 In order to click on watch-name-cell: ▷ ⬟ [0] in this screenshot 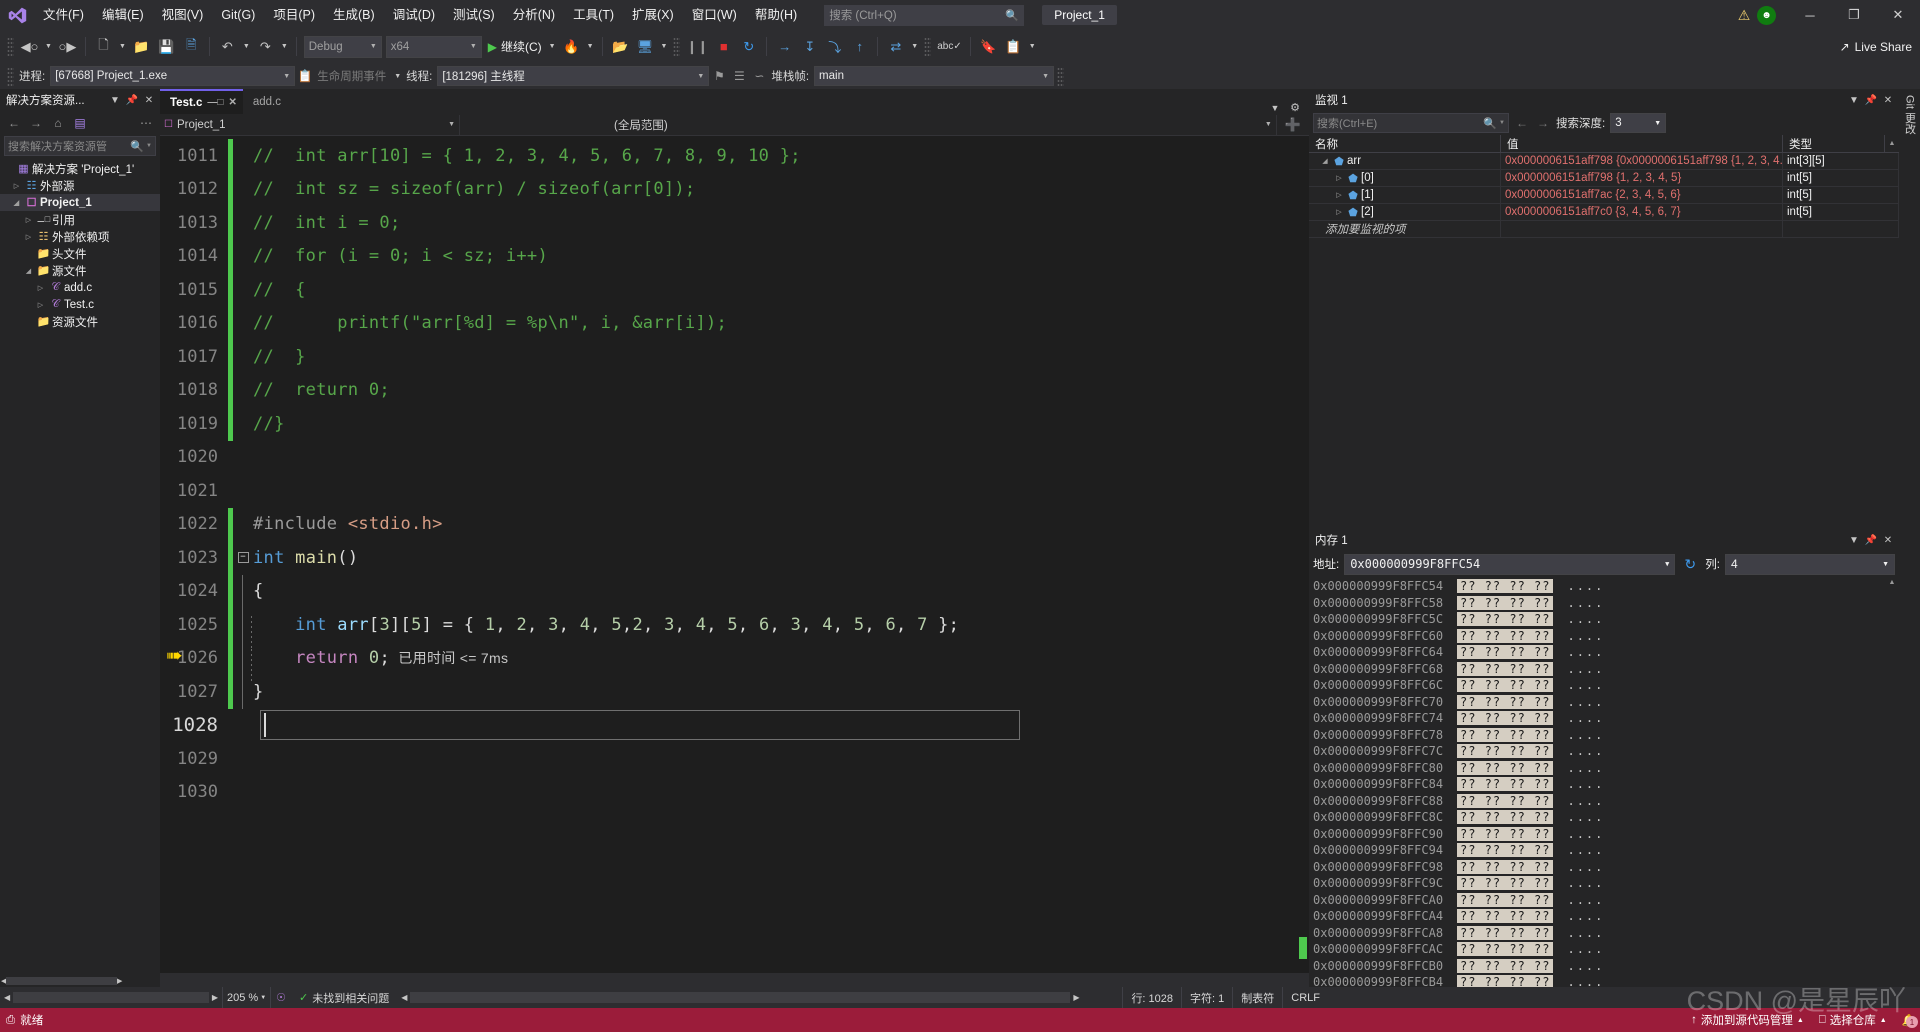, I will do `click(1405, 178)`.